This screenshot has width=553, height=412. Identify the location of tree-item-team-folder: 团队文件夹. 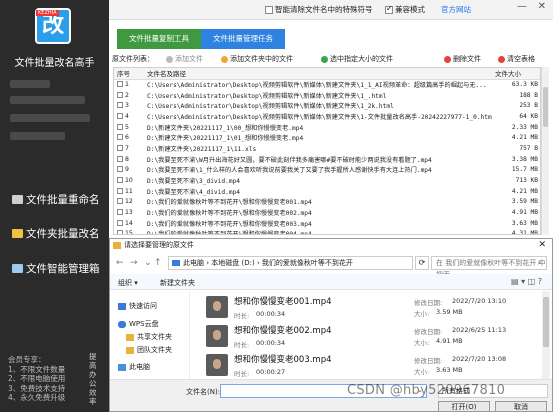
(149, 350).